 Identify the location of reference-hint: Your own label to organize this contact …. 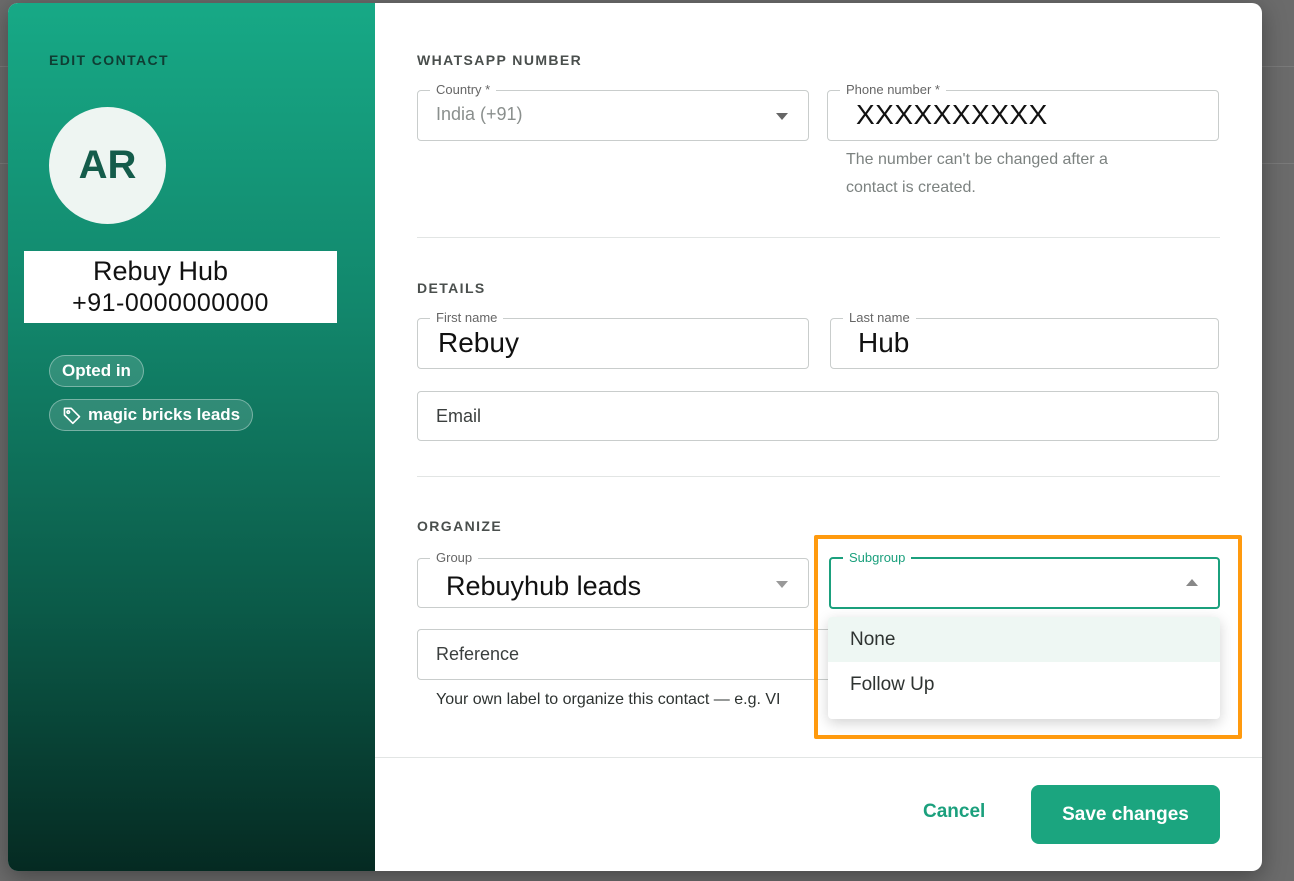
(608, 699).